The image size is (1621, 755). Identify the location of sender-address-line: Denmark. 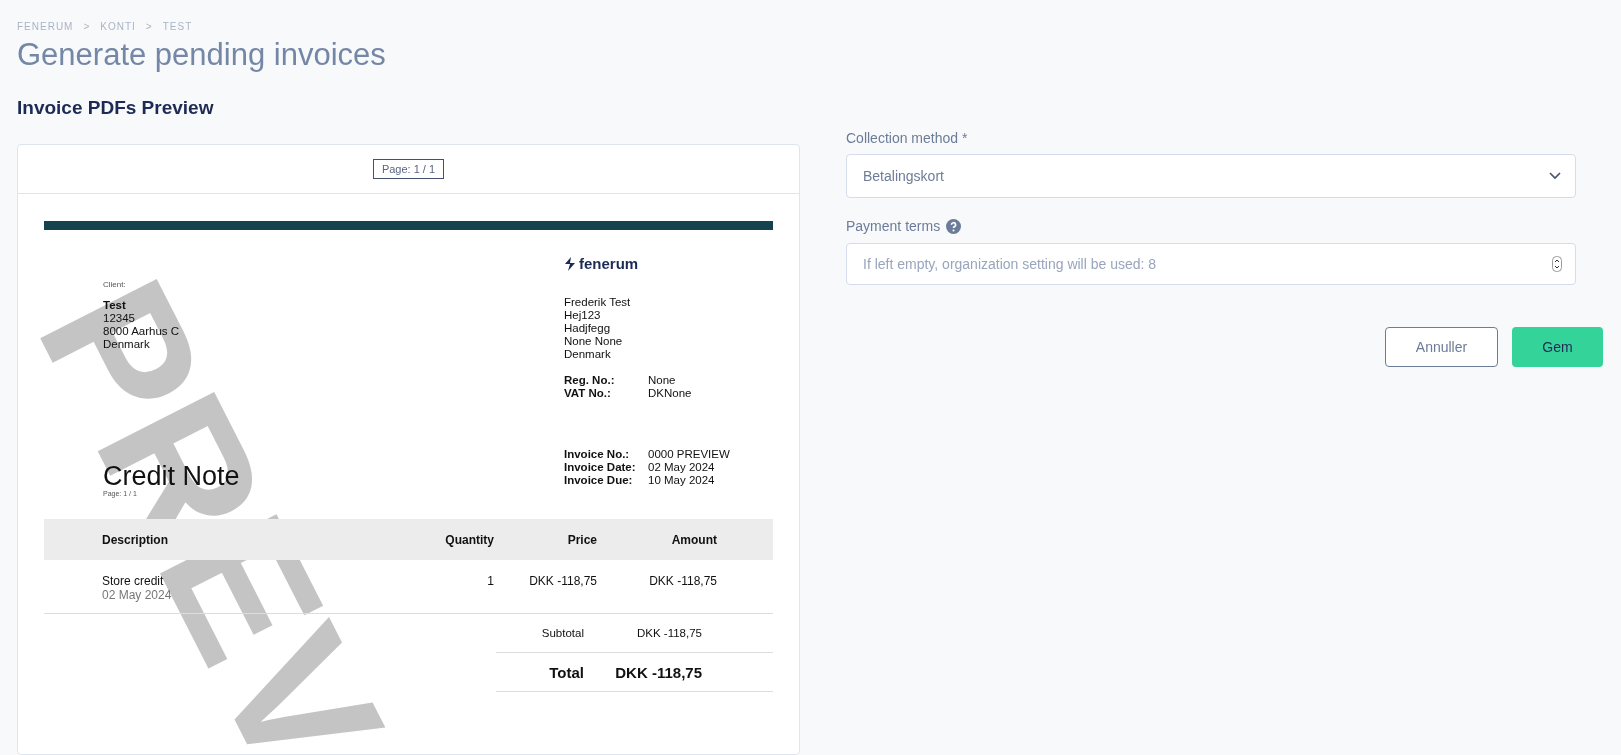
(588, 354).